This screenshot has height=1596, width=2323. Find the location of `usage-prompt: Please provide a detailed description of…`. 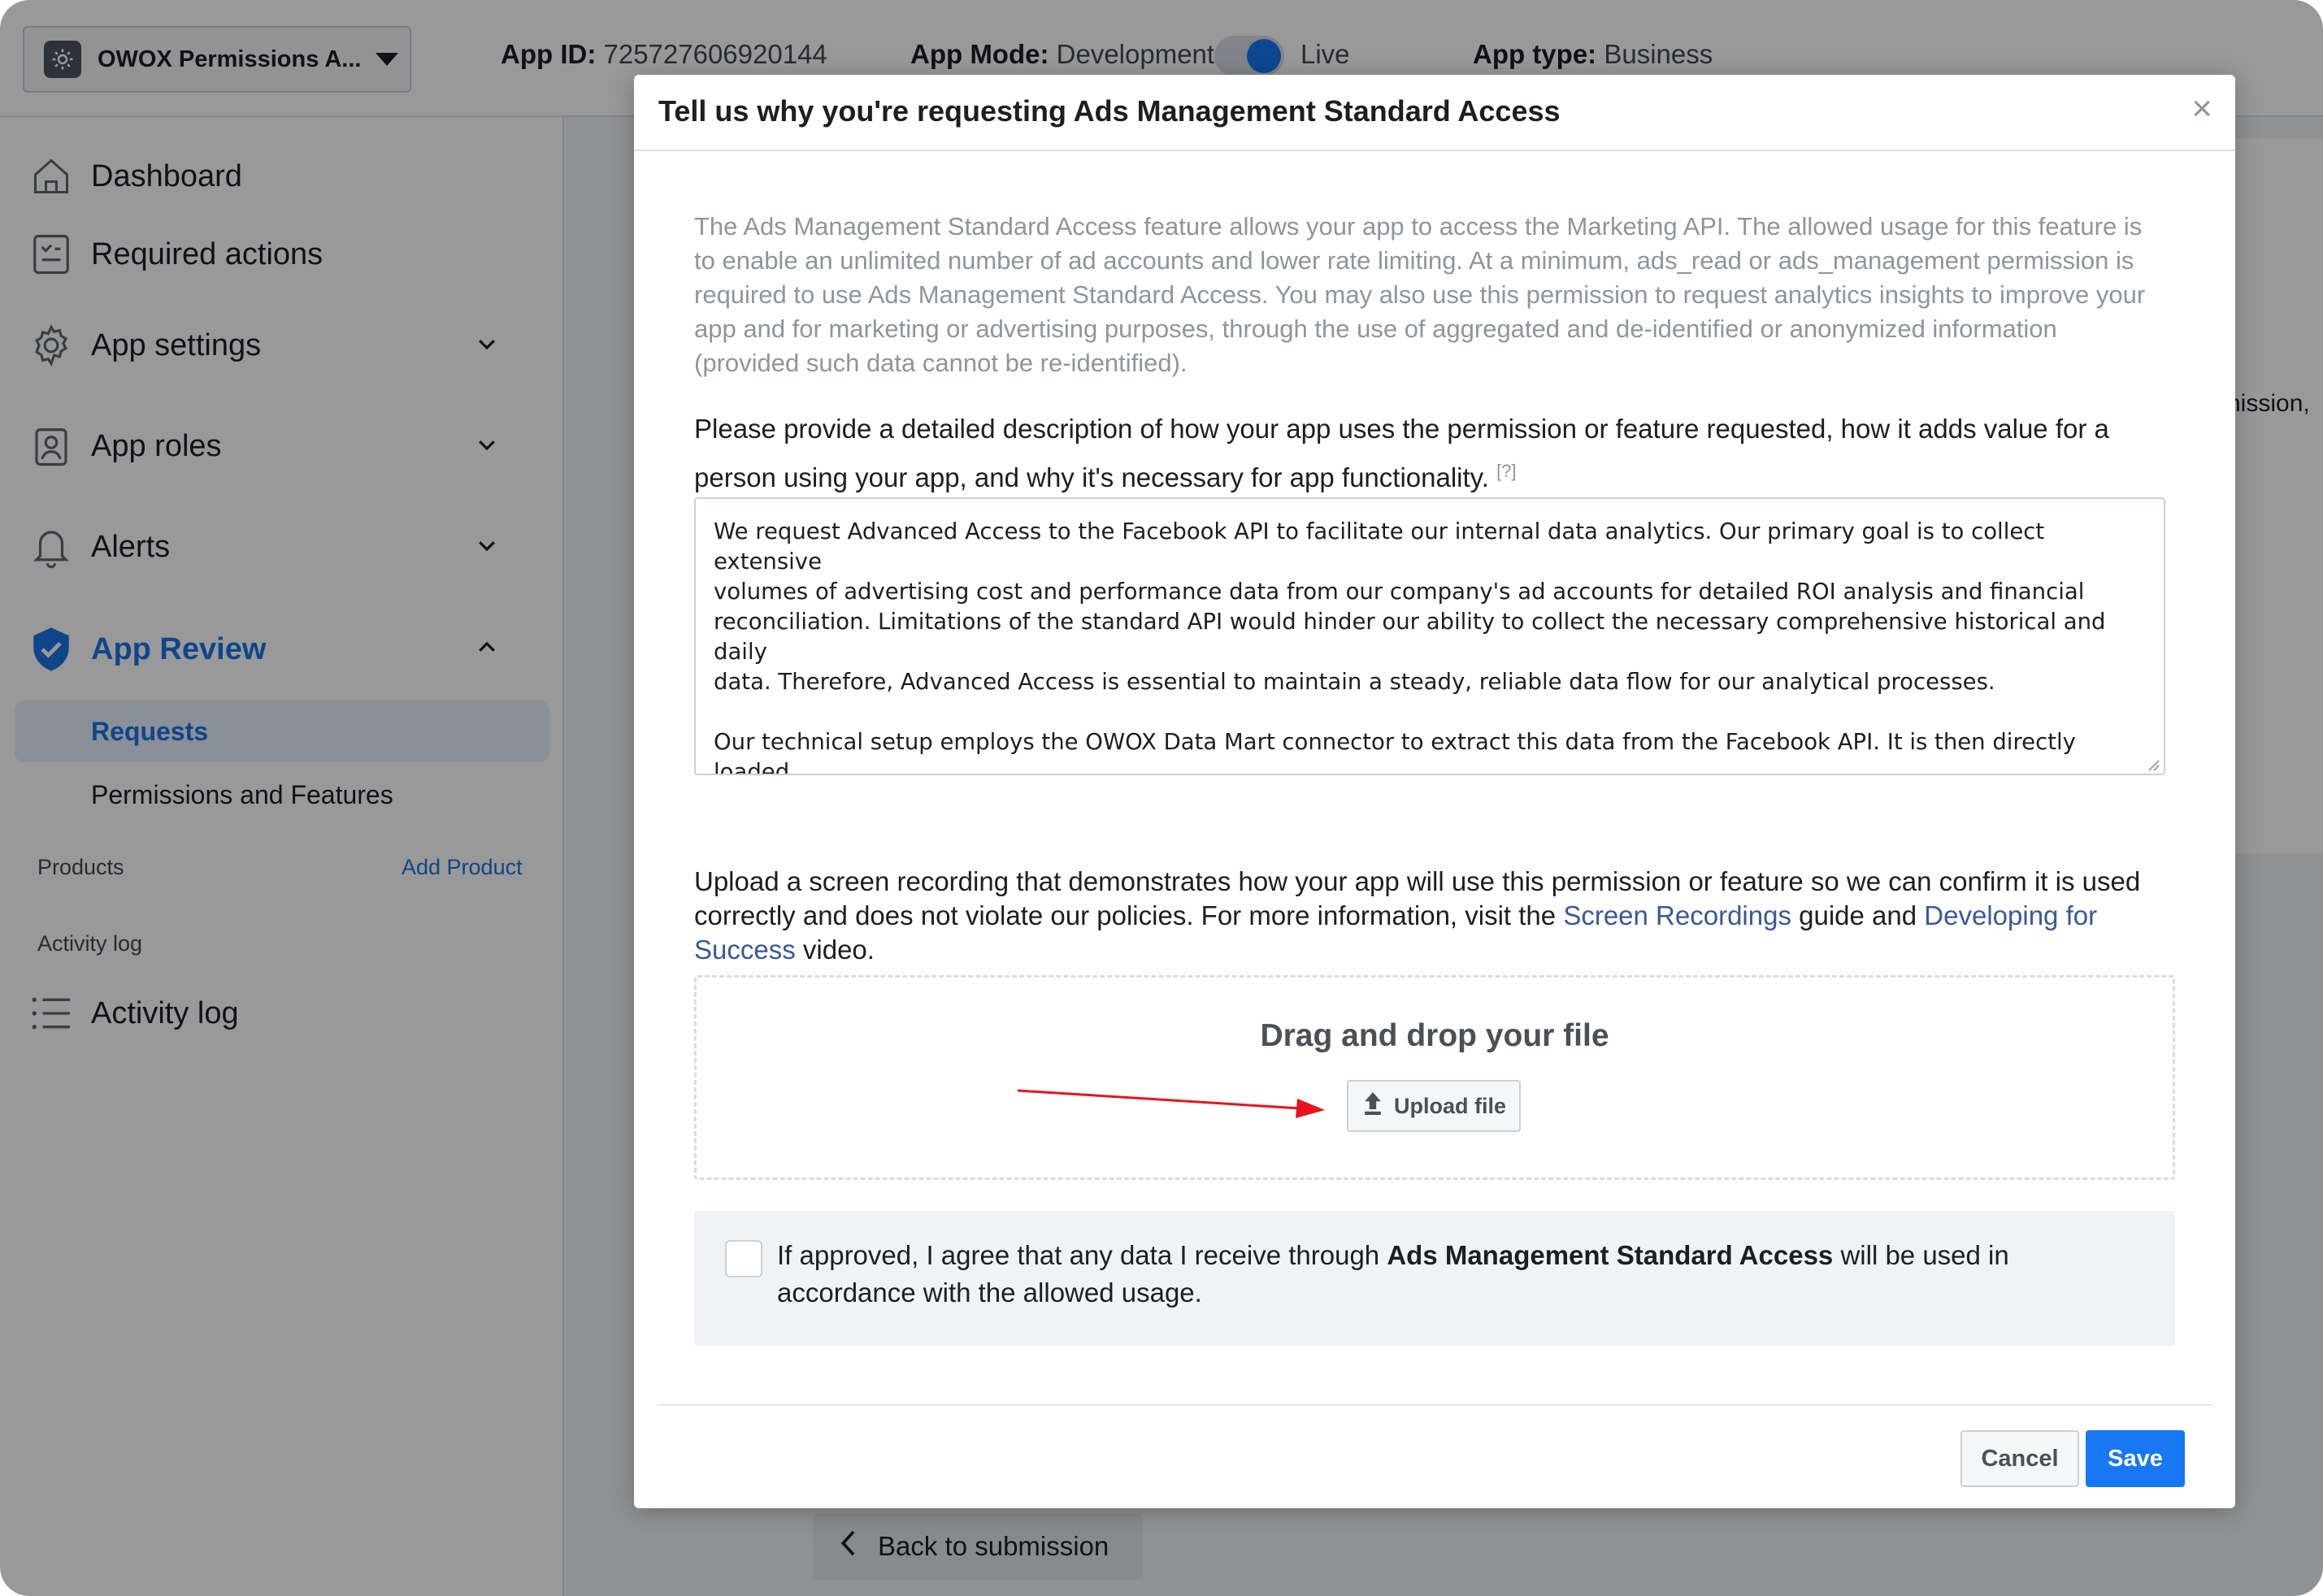

usage-prompt: Please provide a detailed description of… is located at coordinates (1438, 453).